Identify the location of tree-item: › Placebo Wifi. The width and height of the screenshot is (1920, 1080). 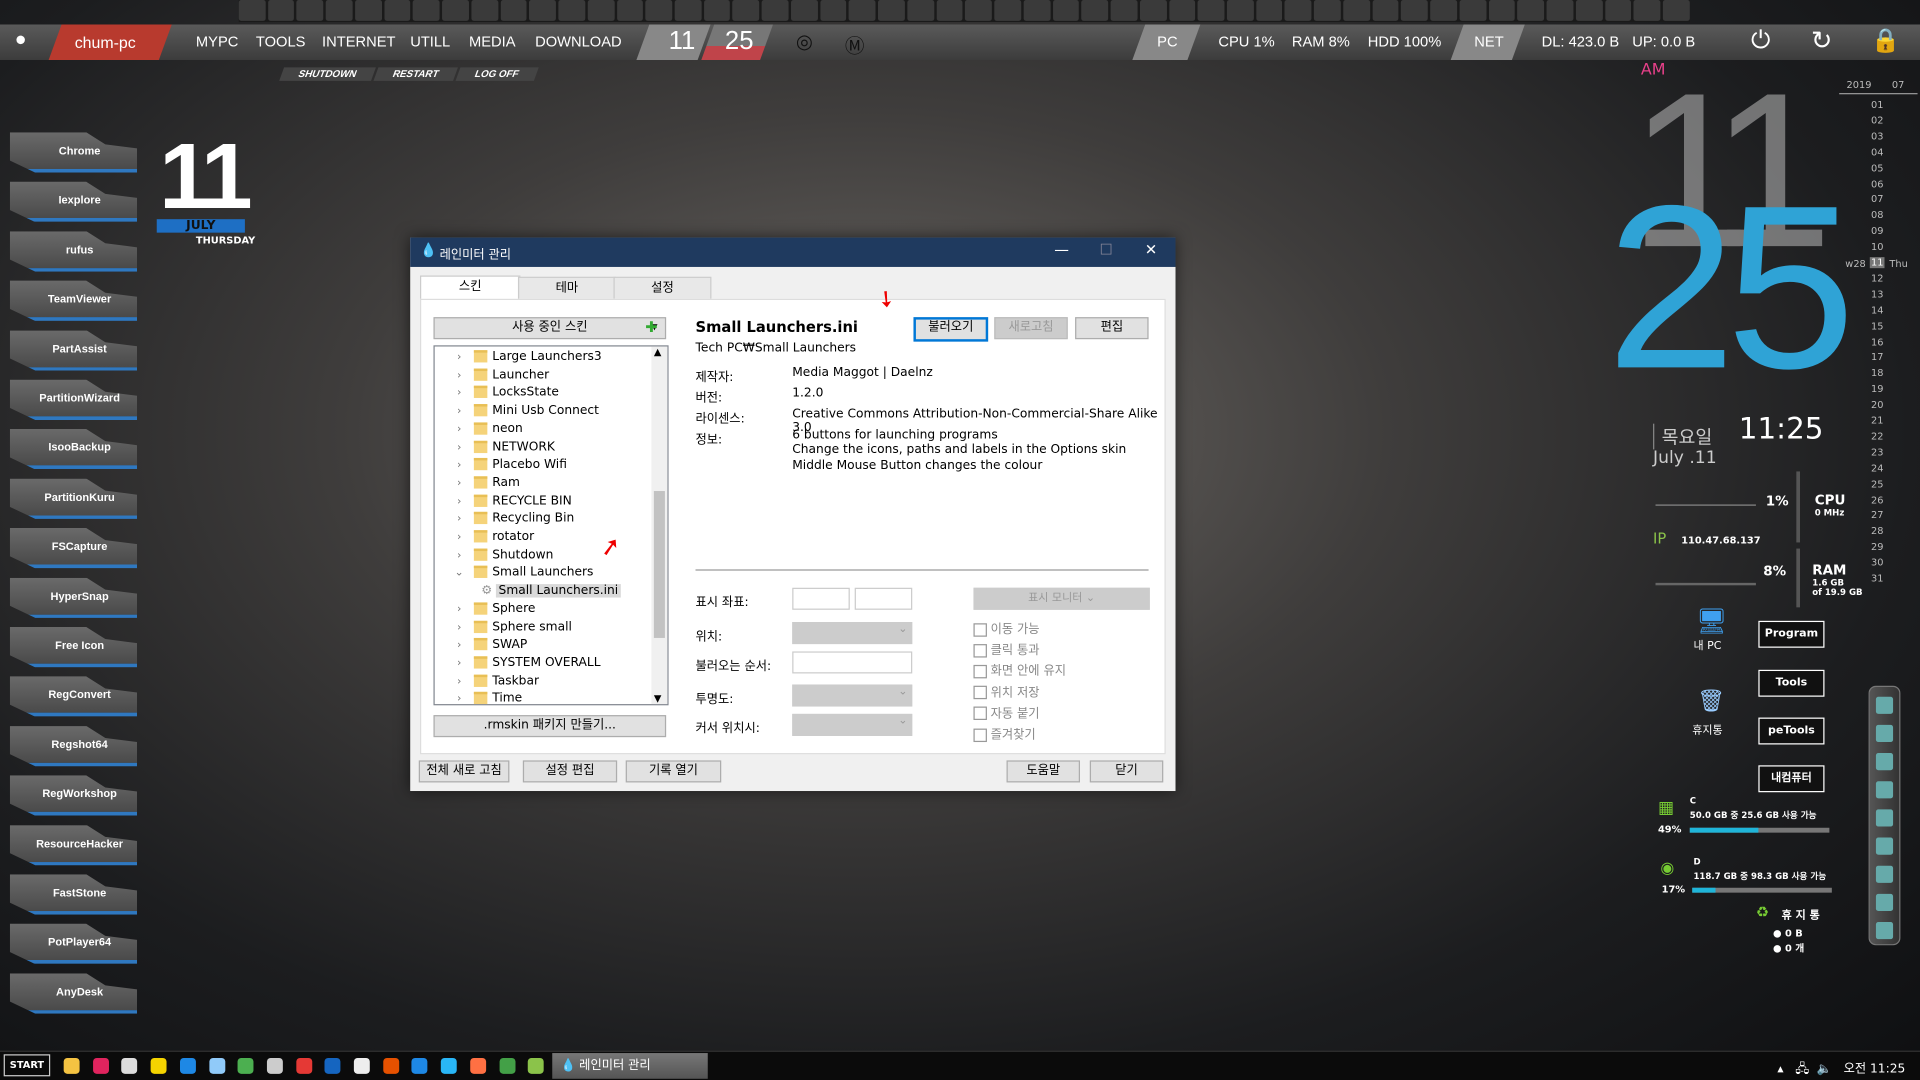
(509, 466).